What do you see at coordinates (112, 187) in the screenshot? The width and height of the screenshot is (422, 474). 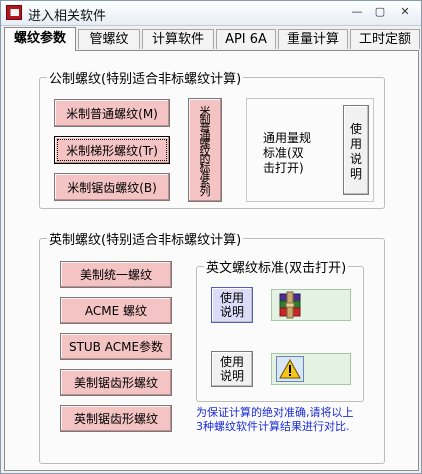 I see `metric-buttress-thread-button: 米制锯齿螺纹(B)` at bounding box center [112, 187].